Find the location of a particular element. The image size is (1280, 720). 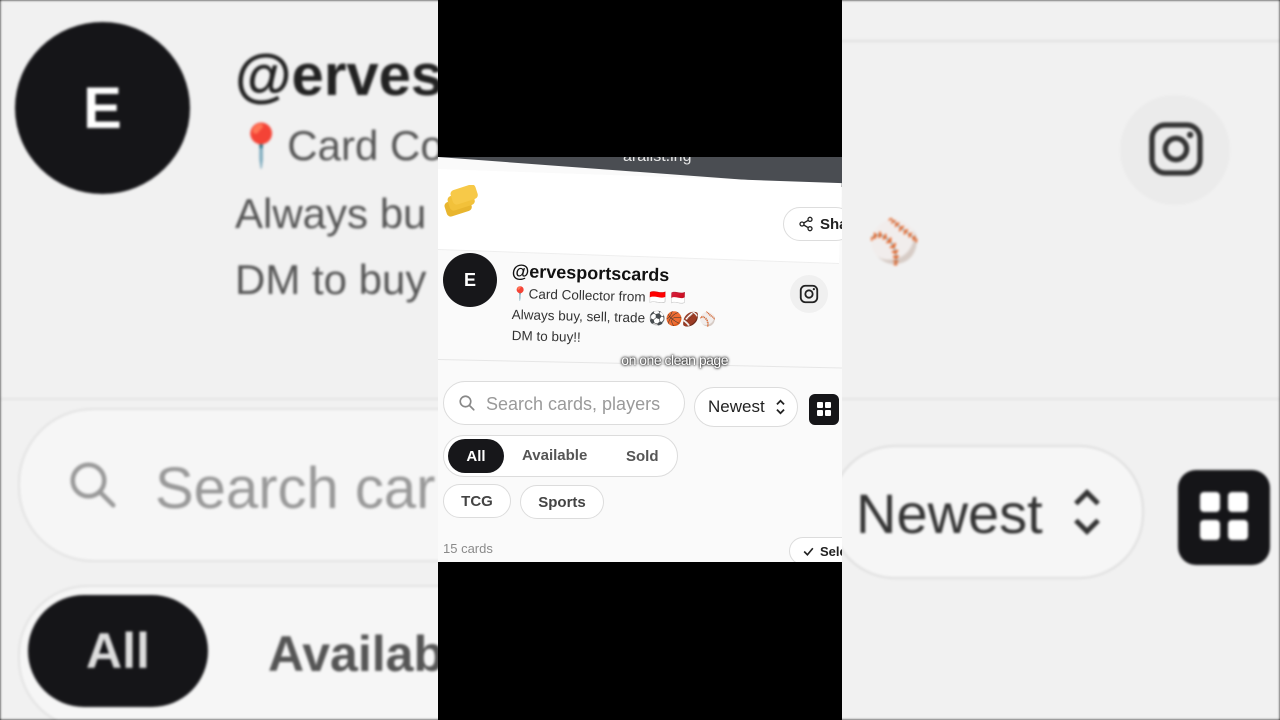

tag-chip-sports: Sports is located at coordinates (562, 502).